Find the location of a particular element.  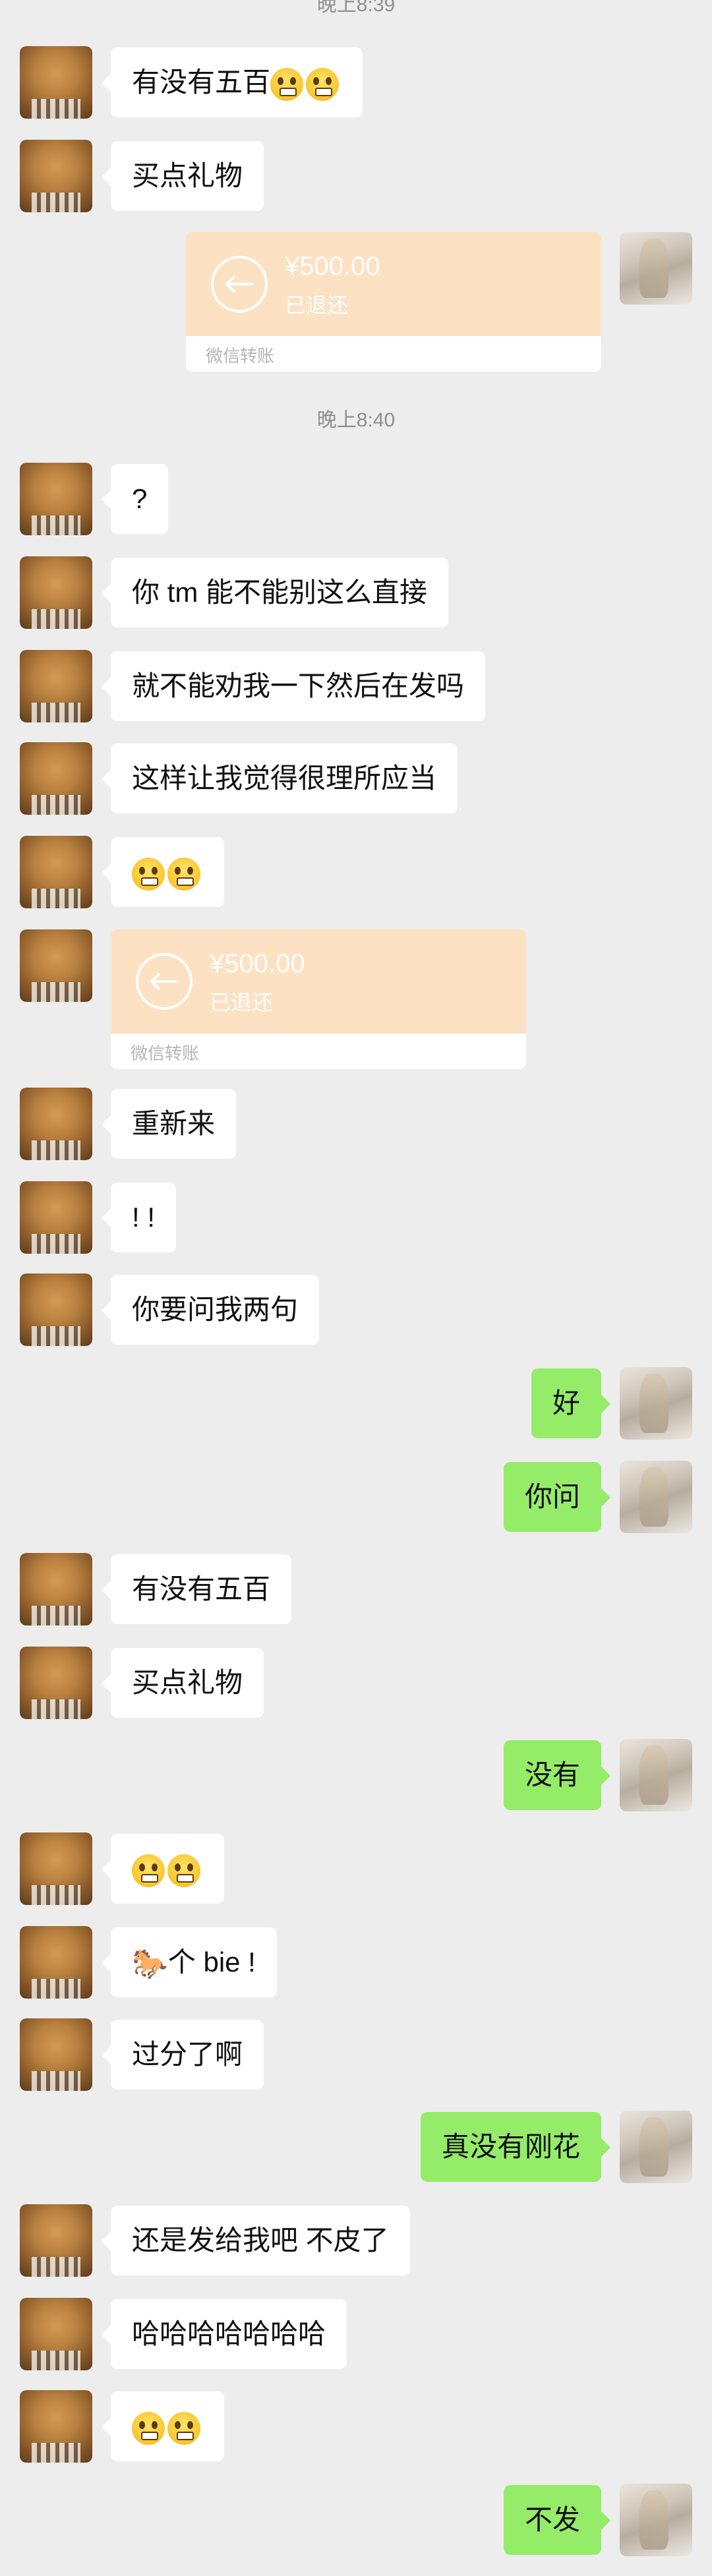

message-bubble: ! ! is located at coordinates (139, 1217).